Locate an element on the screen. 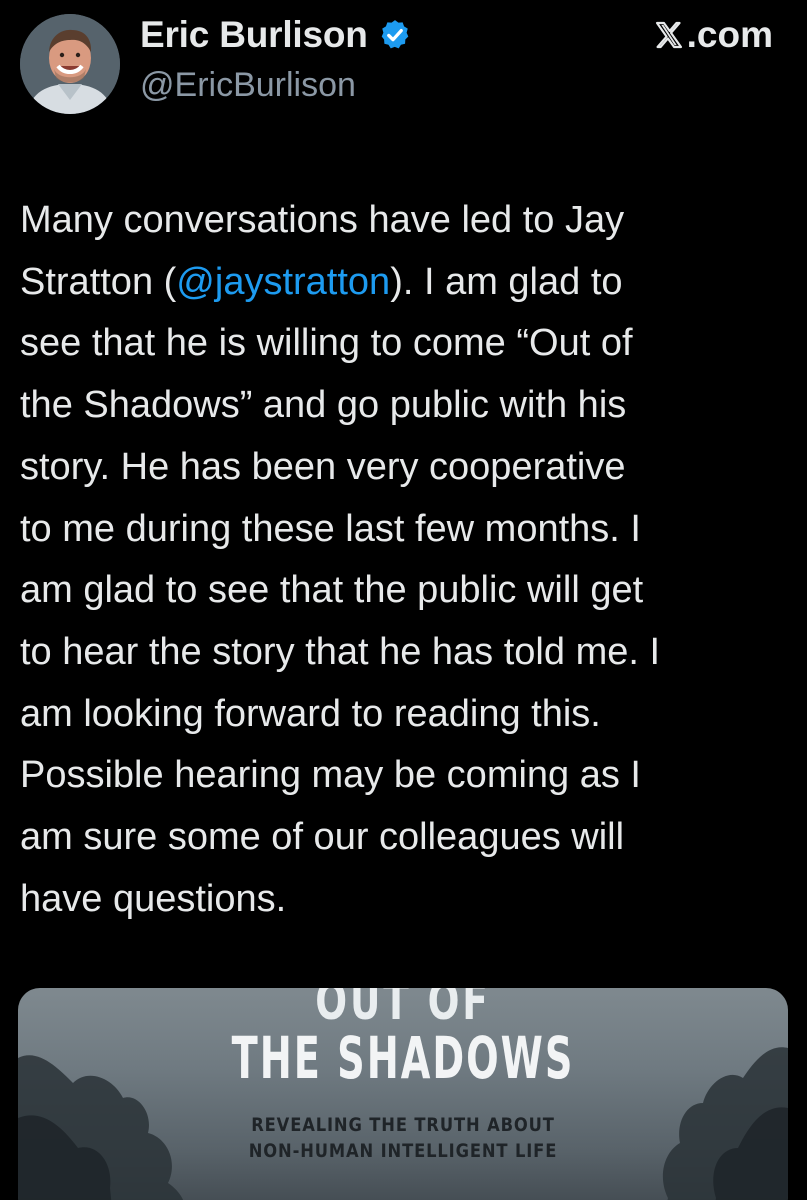  tweet-text-segment: Possible hearing may be coming as I is located at coordinates (330, 775).